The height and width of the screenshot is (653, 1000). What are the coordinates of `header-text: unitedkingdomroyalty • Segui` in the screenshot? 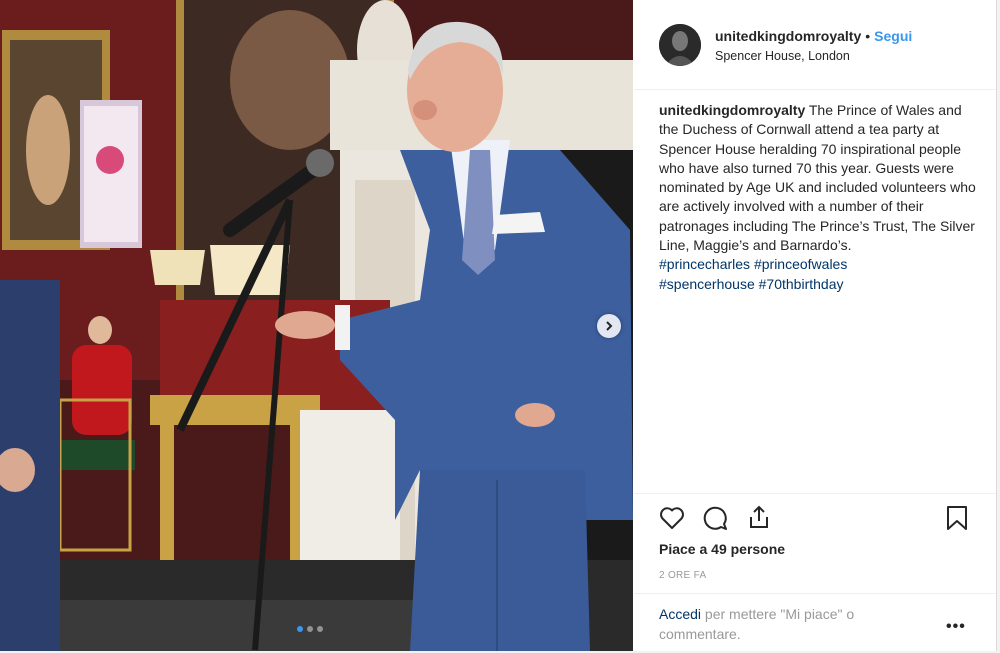 It's located at (813, 36).